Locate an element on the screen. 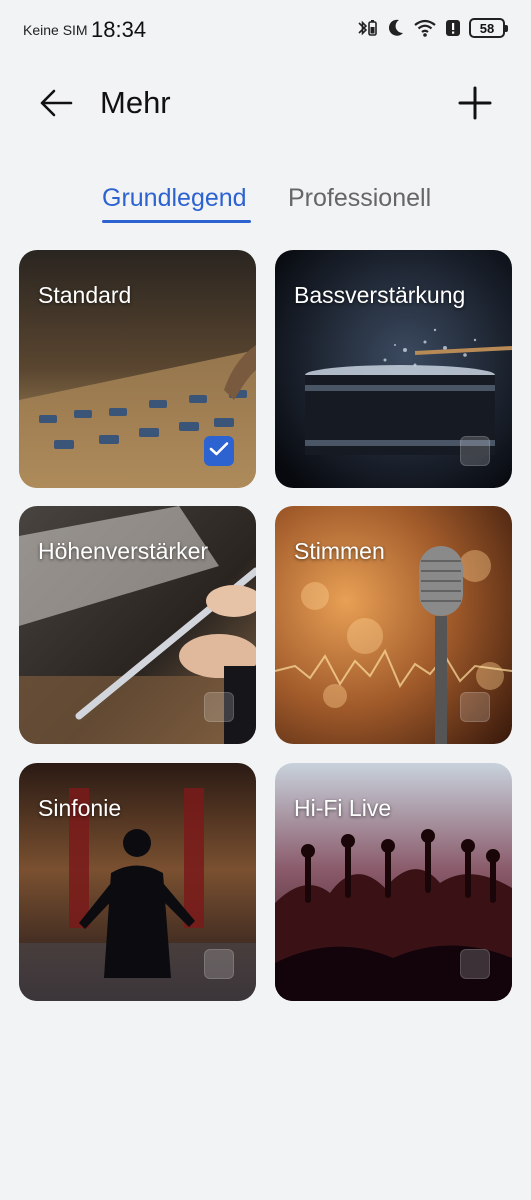 The width and height of the screenshot is (531, 1200). status-icons: 58 is located at coordinates (431, 28).